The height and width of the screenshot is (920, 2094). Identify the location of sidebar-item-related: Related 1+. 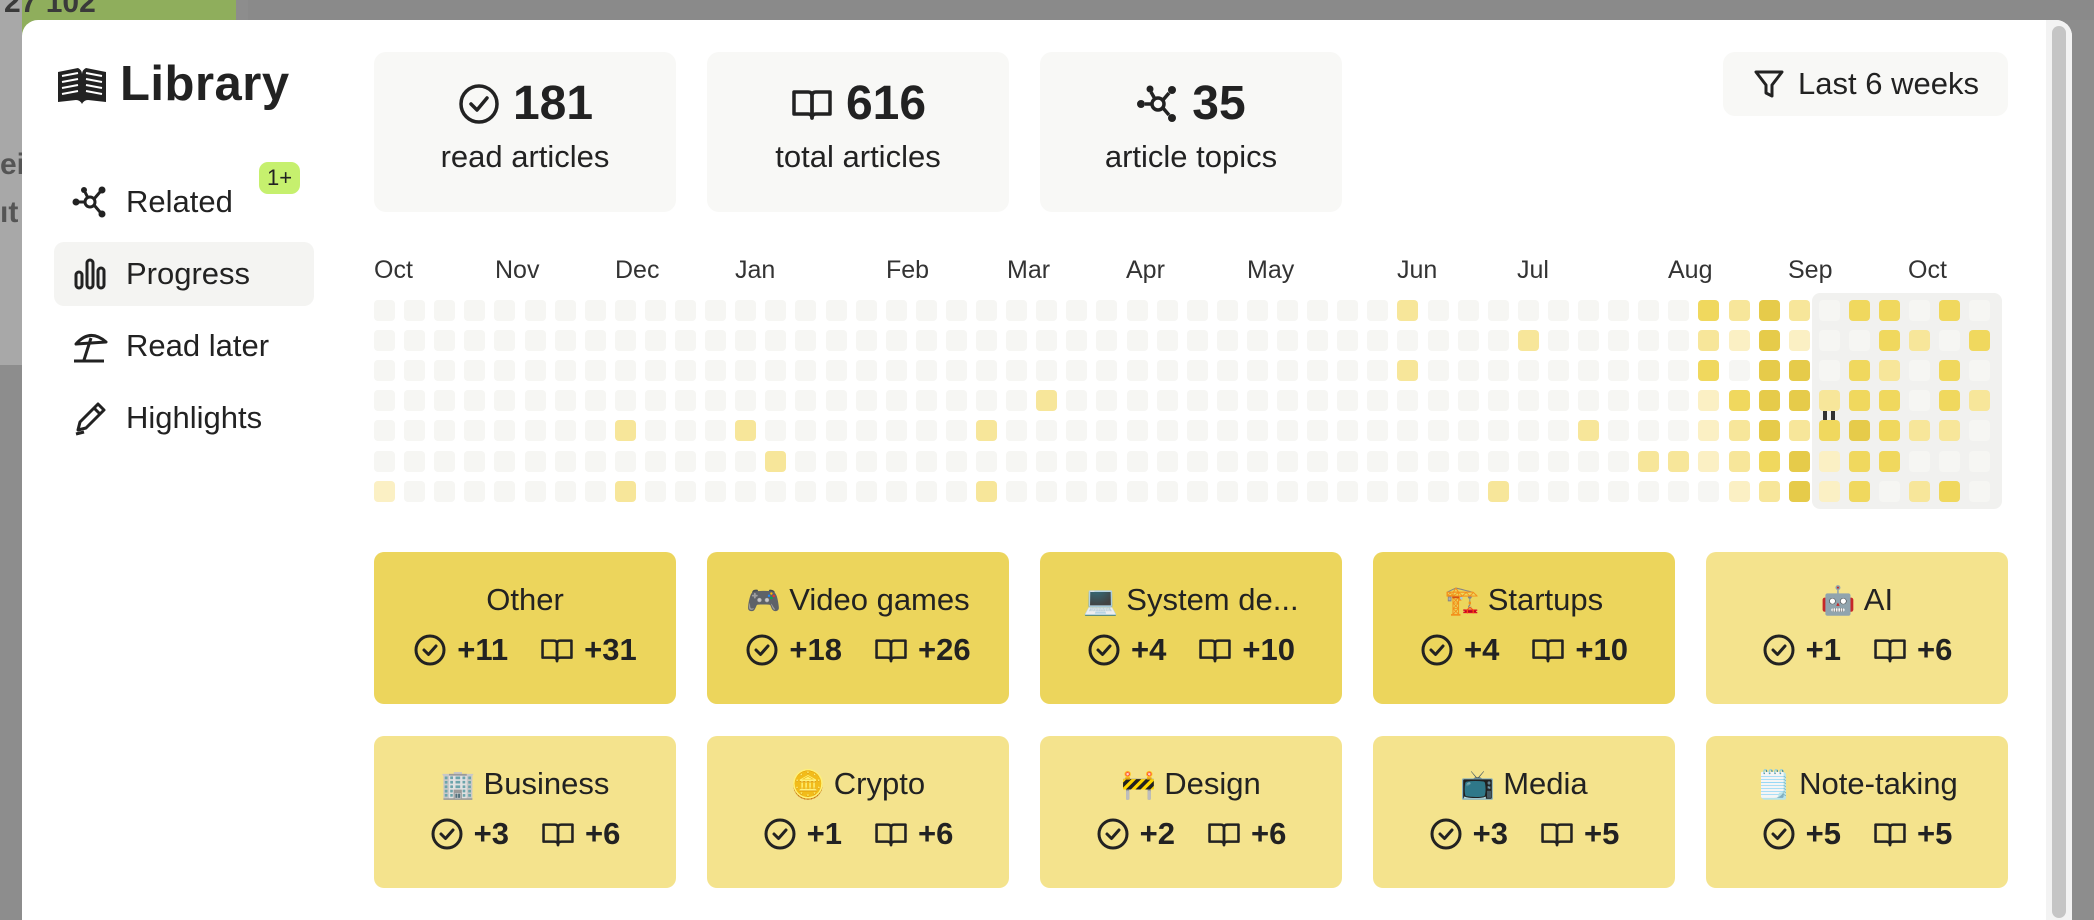
(184, 198).